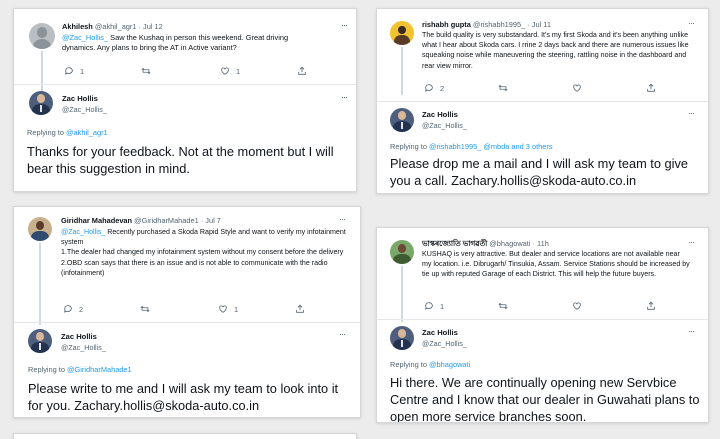 The width and height of the screenshot is (720, 439). I want to click on replying-to: Replying to @akhil_agr1, so click(67, 132).